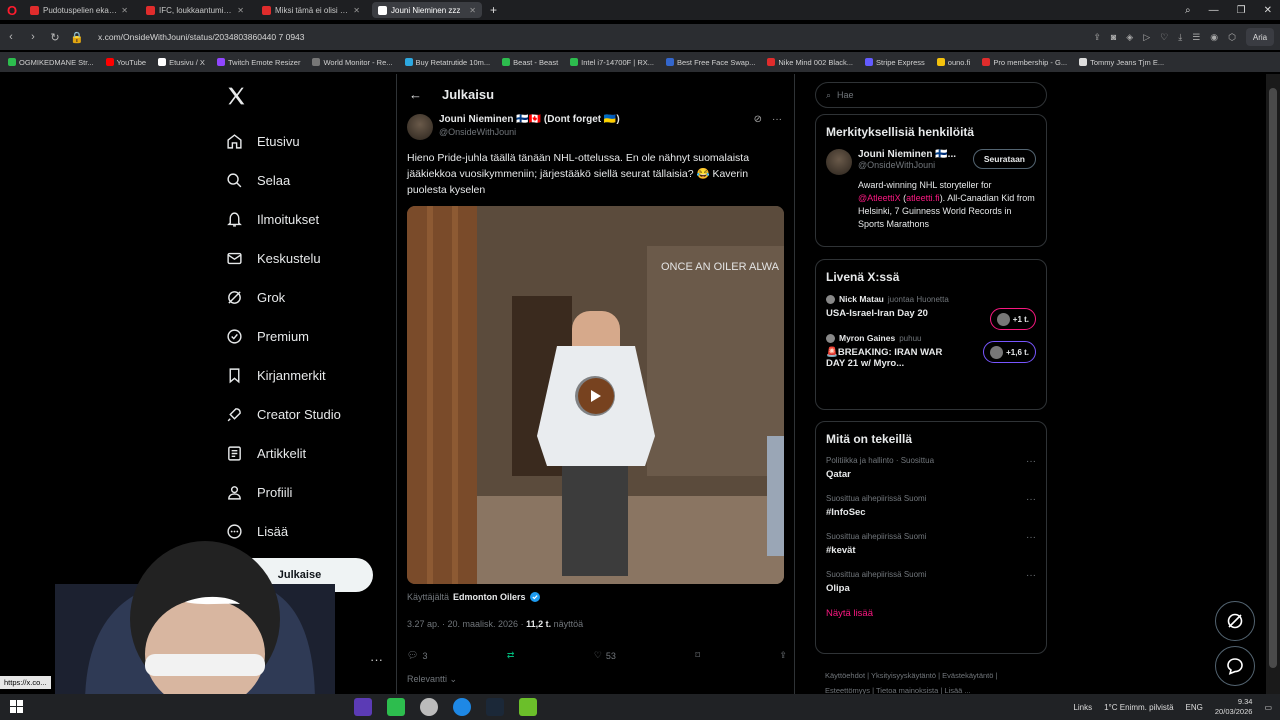 This screenshot has height=720, width=1280. I want to click on more-icon: ···, so click(777, 119).